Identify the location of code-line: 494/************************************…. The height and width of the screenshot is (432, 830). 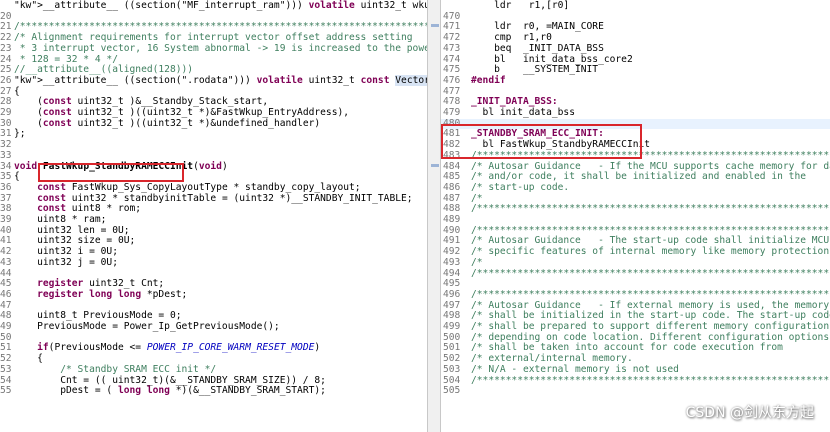
(635, 273).